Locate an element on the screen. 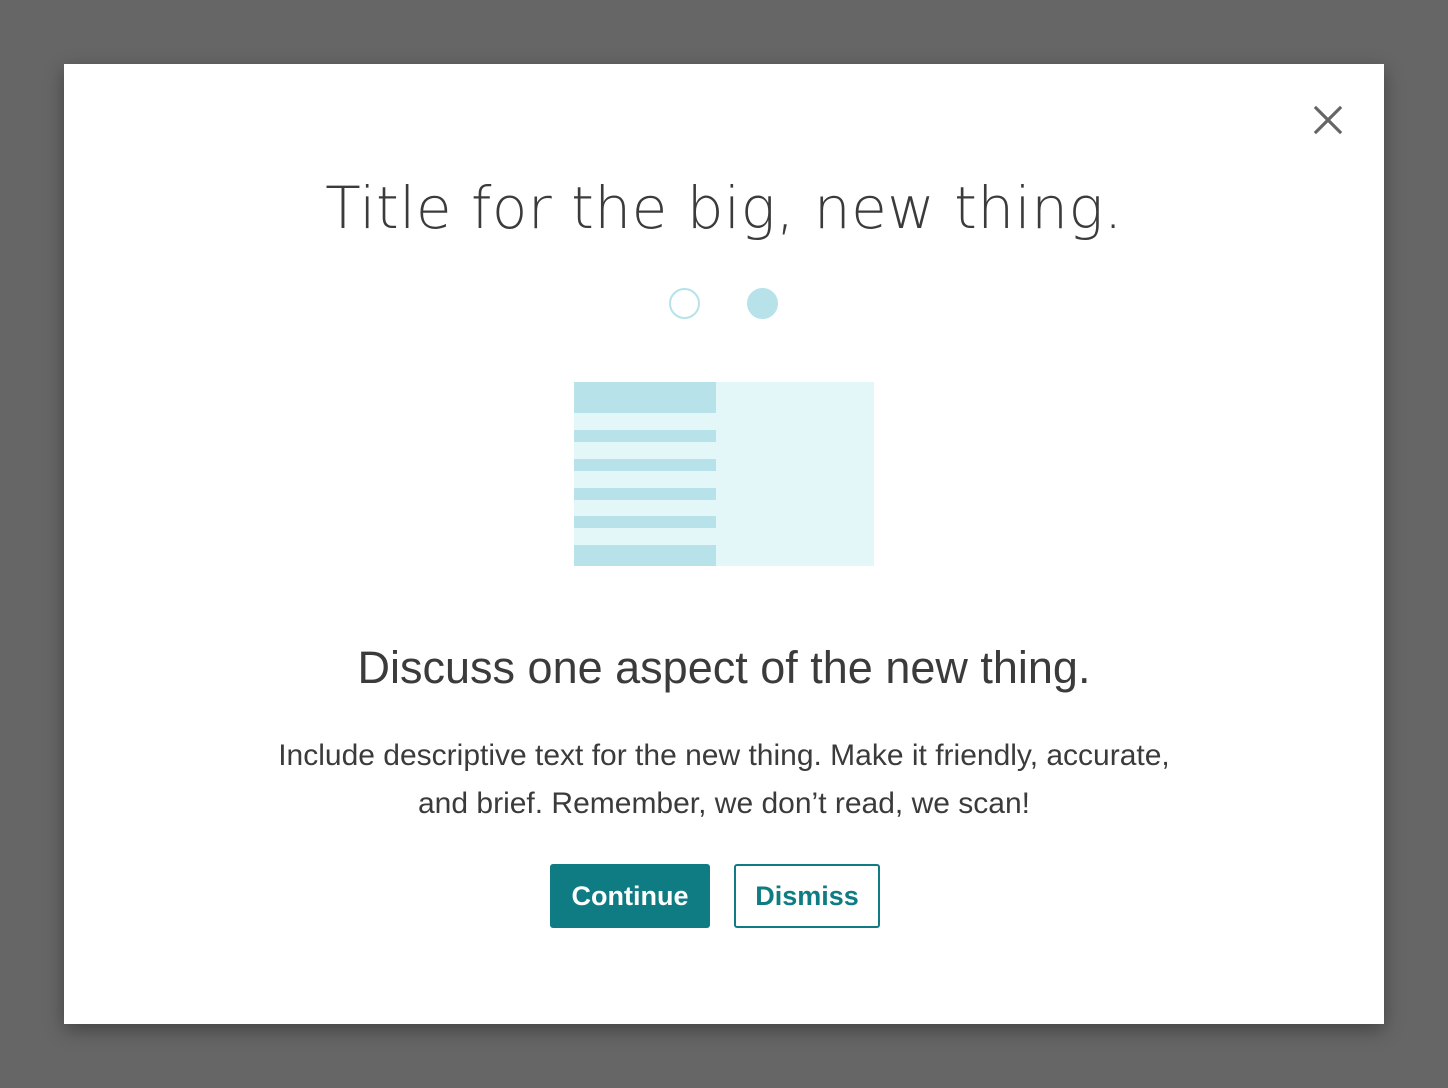  close-icon is located at coordinates (1328, 120).